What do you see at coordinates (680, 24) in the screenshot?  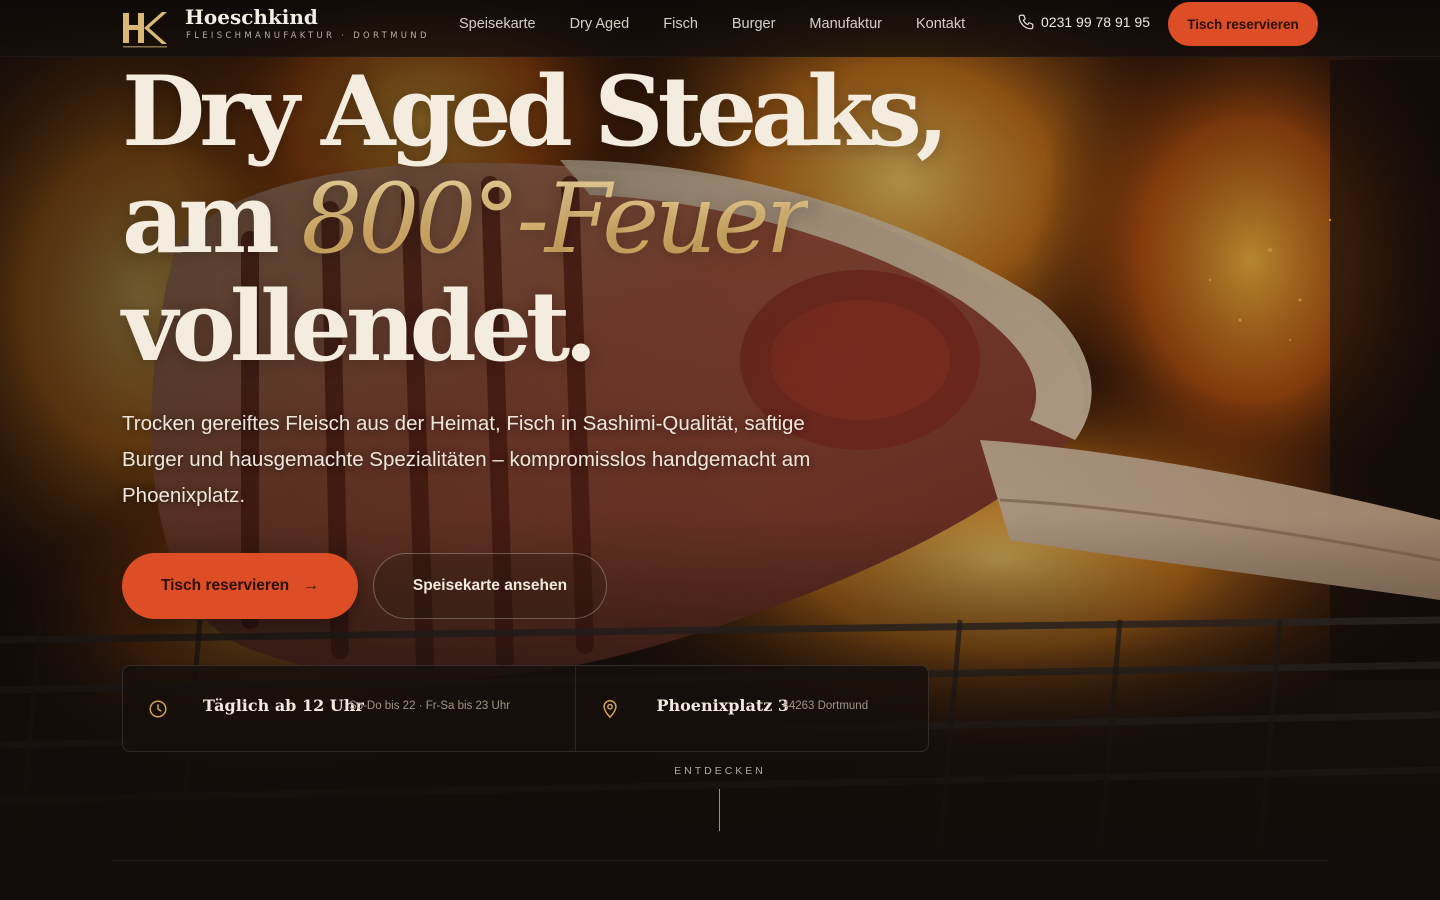 I see `nav-link-fisch: Fisch` at bounding box center [680, 24].